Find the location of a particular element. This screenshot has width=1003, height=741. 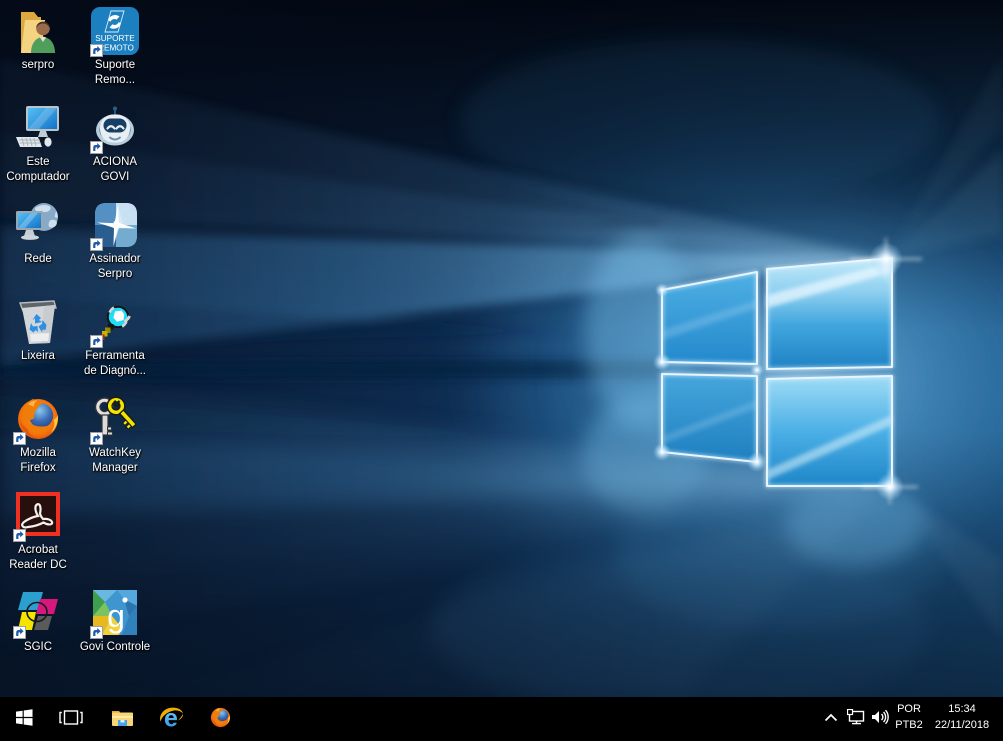

svg-text: SUPORTE is located at coordinates (115, 38).